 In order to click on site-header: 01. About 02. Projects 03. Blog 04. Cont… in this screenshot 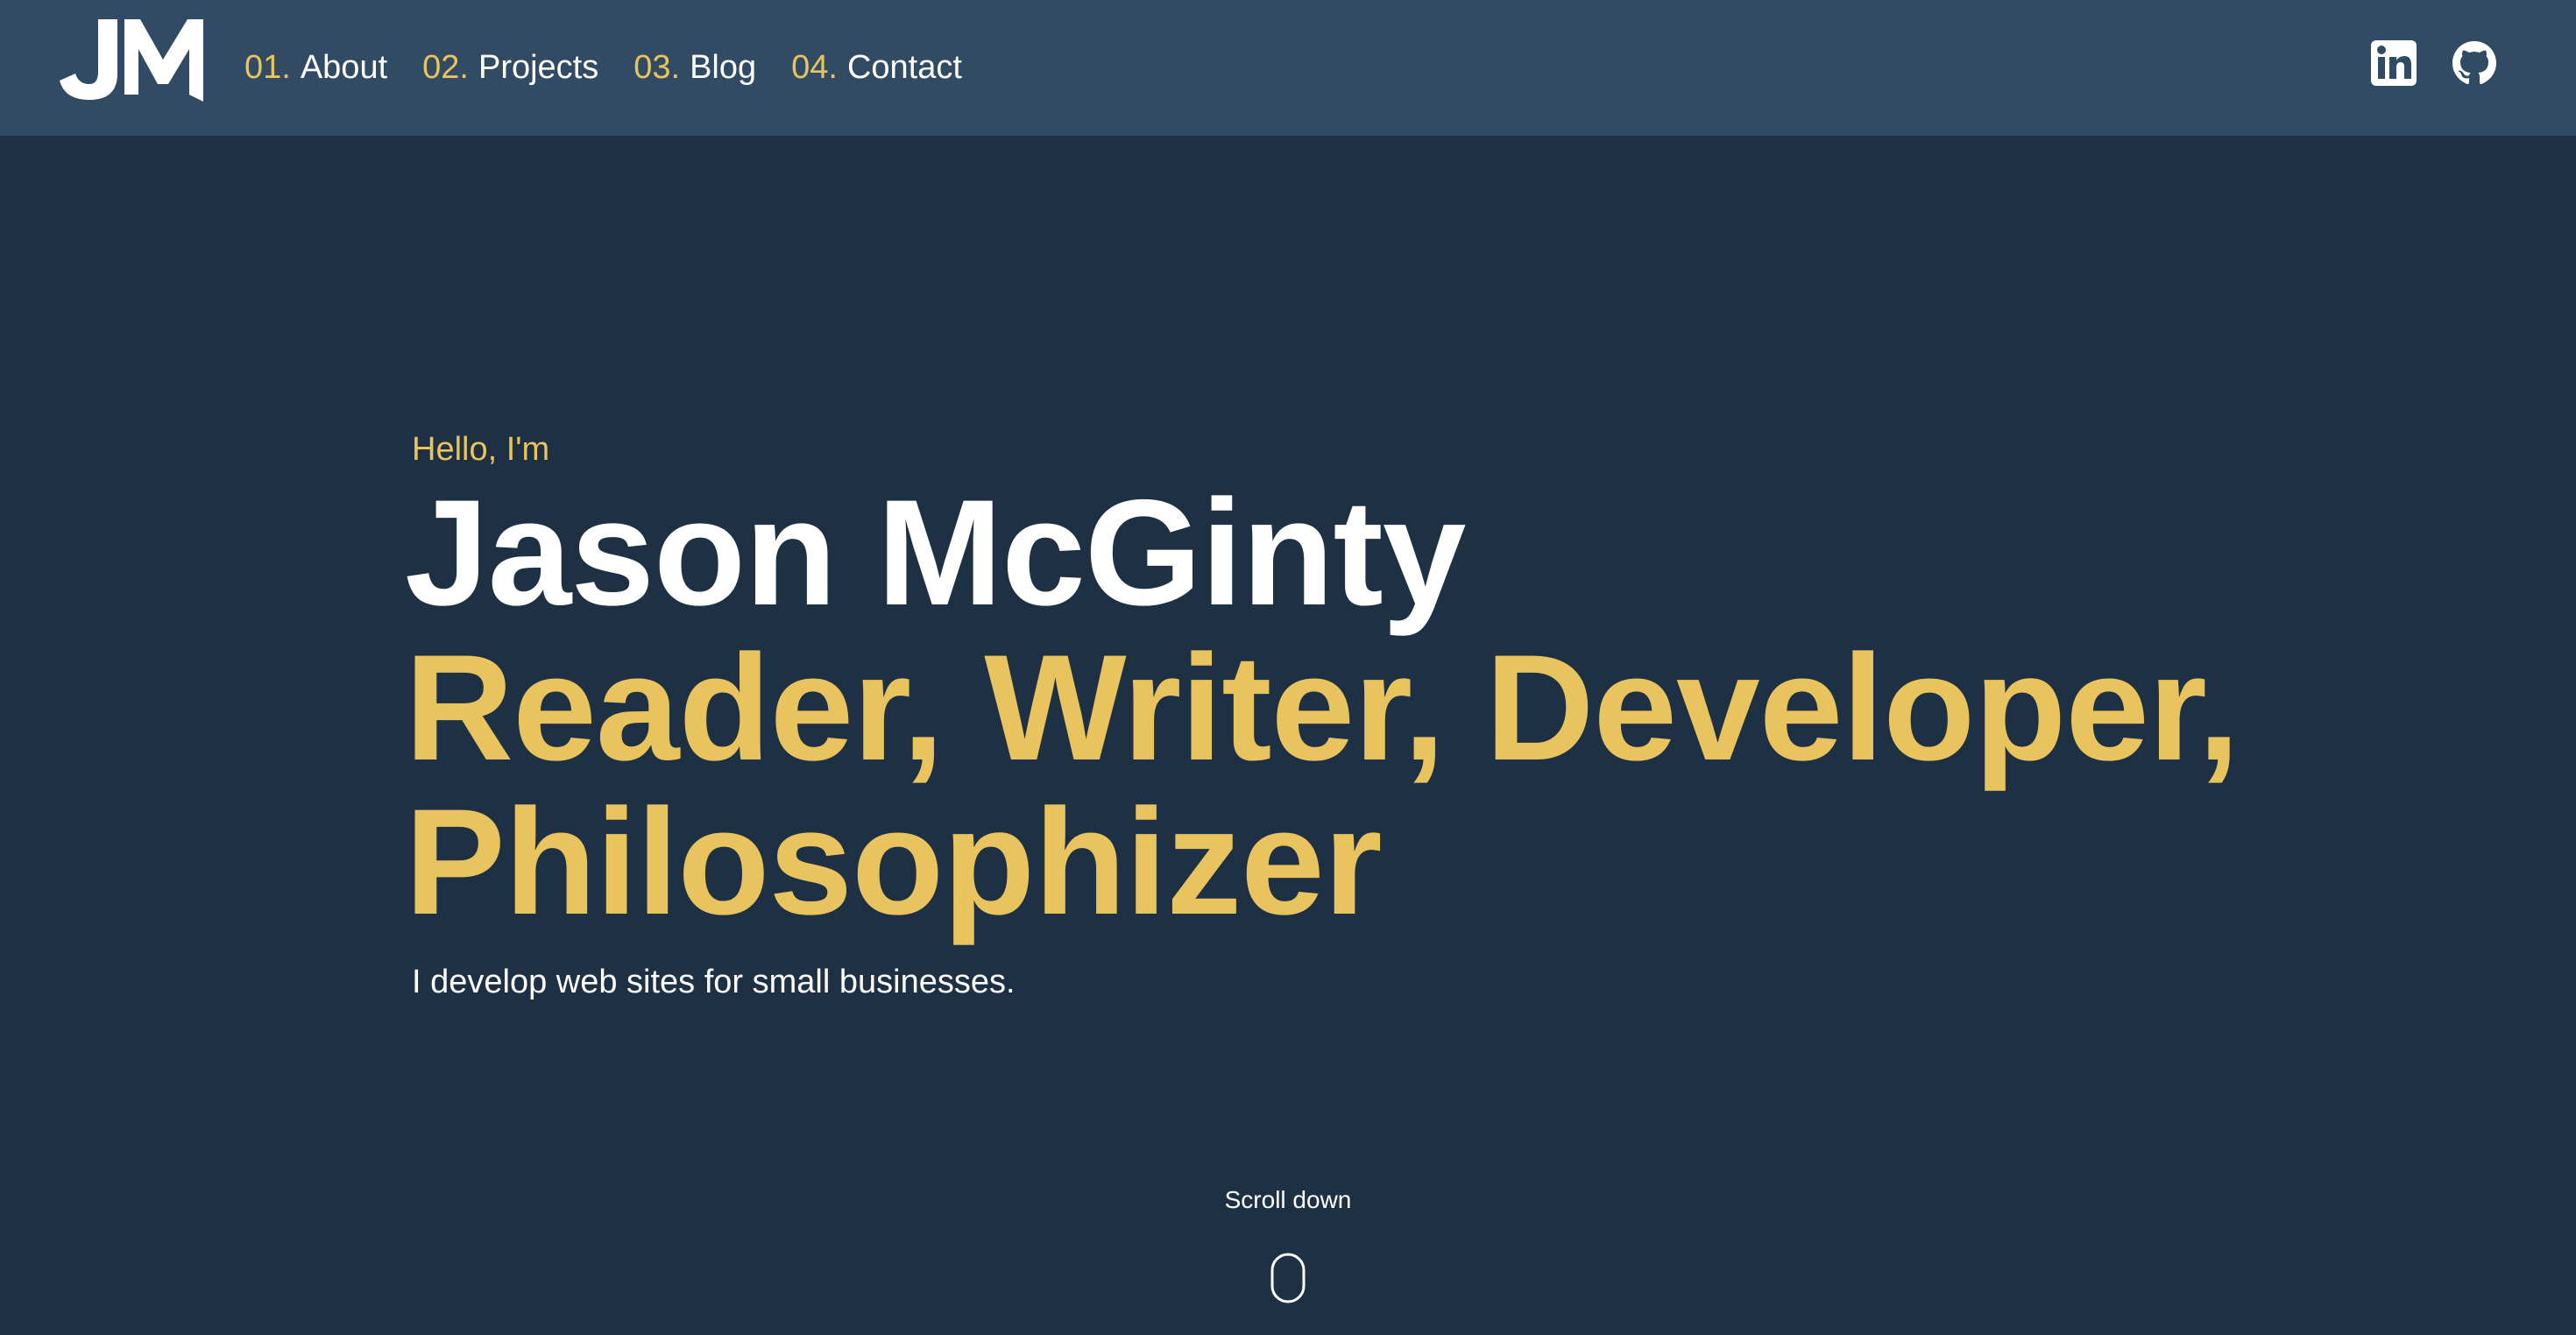, I will do `click(1288, 68)`.